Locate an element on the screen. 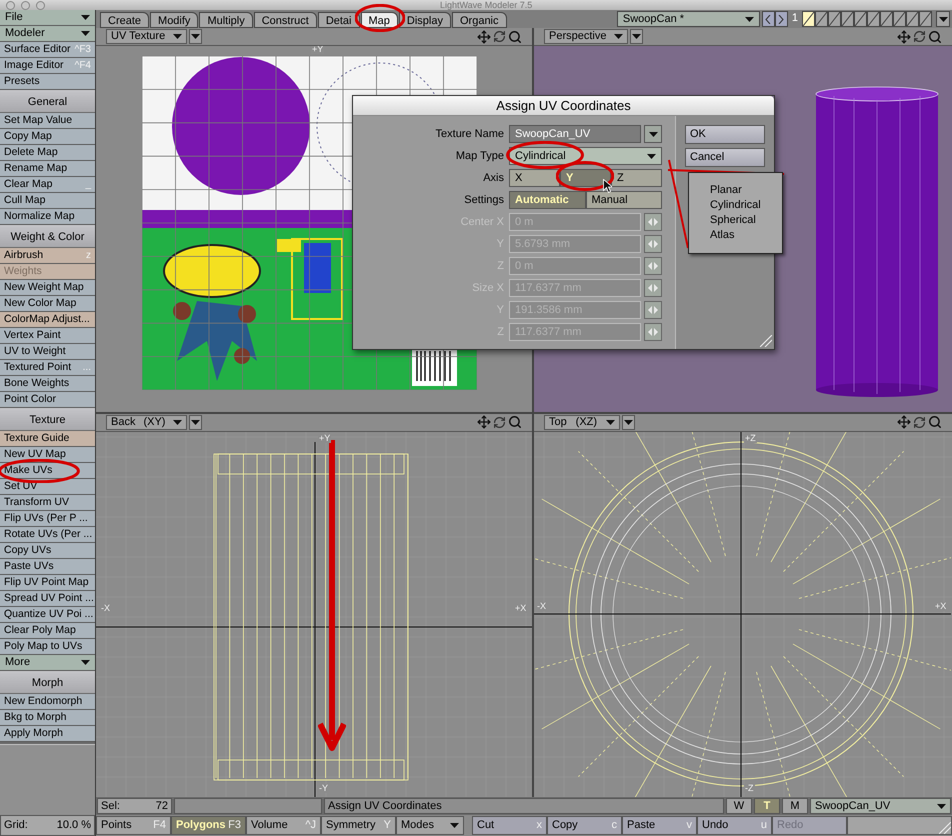 This screenshot has height=836, width=952. menu-button: Modeler is located at coordinates (47, 34).